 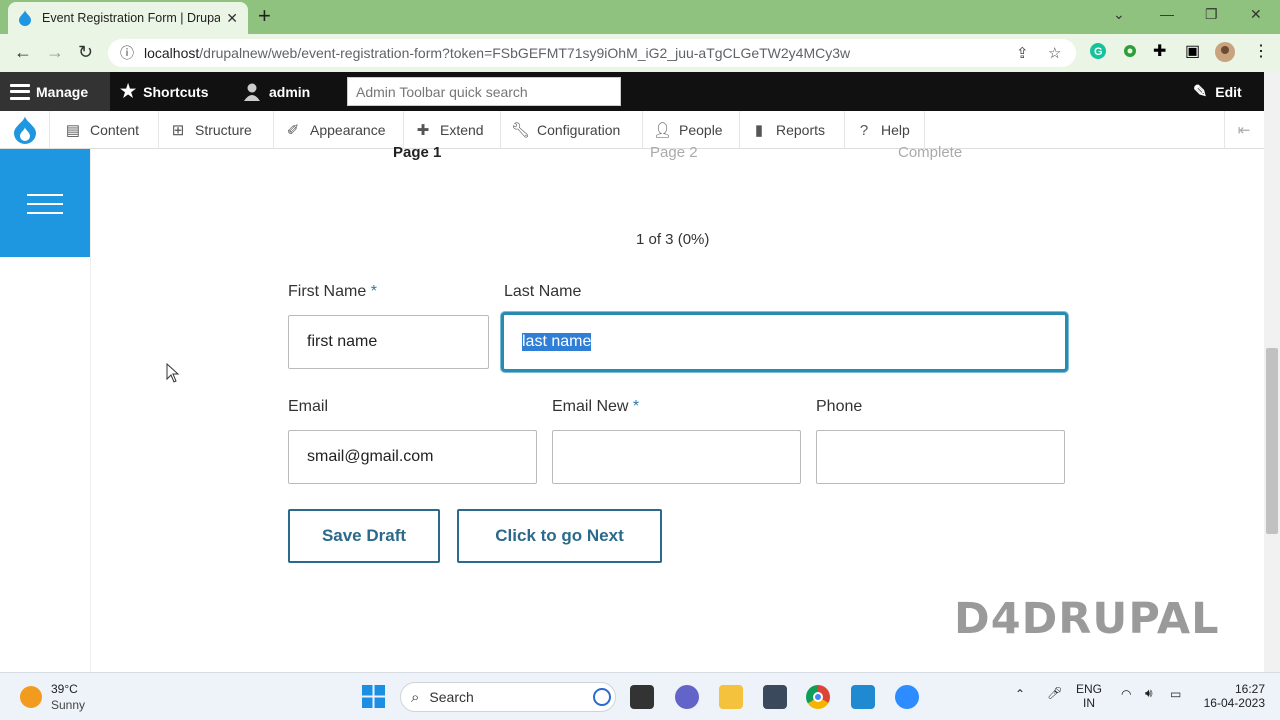 What do you see at coordinates (85, 52) in the screenshot?
I see `reload-icon: ↻` at bounding box center [85, 52].